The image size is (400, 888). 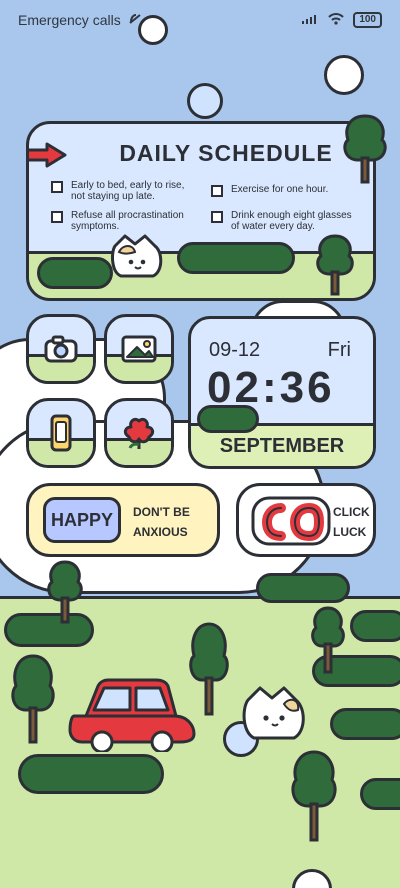 What do you see at coordinates (132, 715) in the screenshot?
I see `red-car-illustration` at bounding box center [132, 715].